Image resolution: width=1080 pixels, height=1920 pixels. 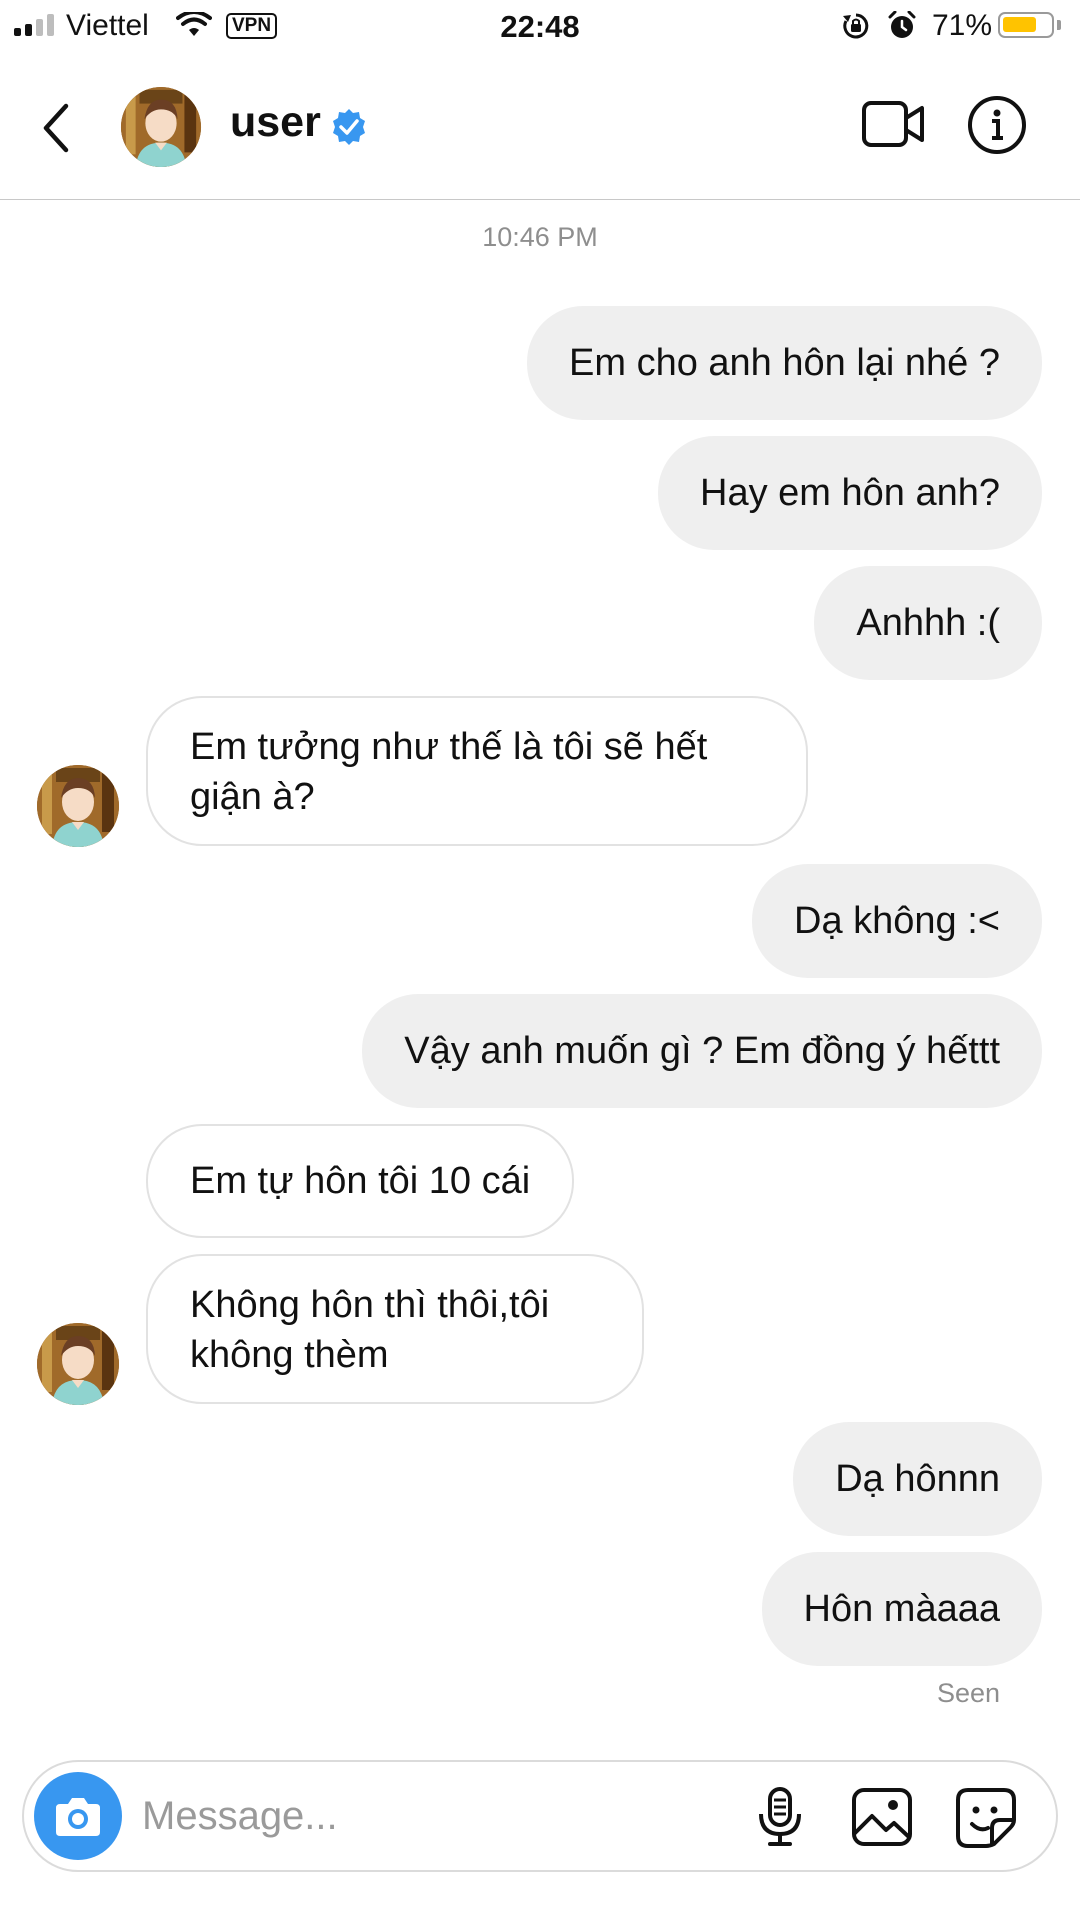 I want to click on message-outgoing: Vậy anh muốn gì ? Em đồng ý hếttt, so click(x=702, y=1051).